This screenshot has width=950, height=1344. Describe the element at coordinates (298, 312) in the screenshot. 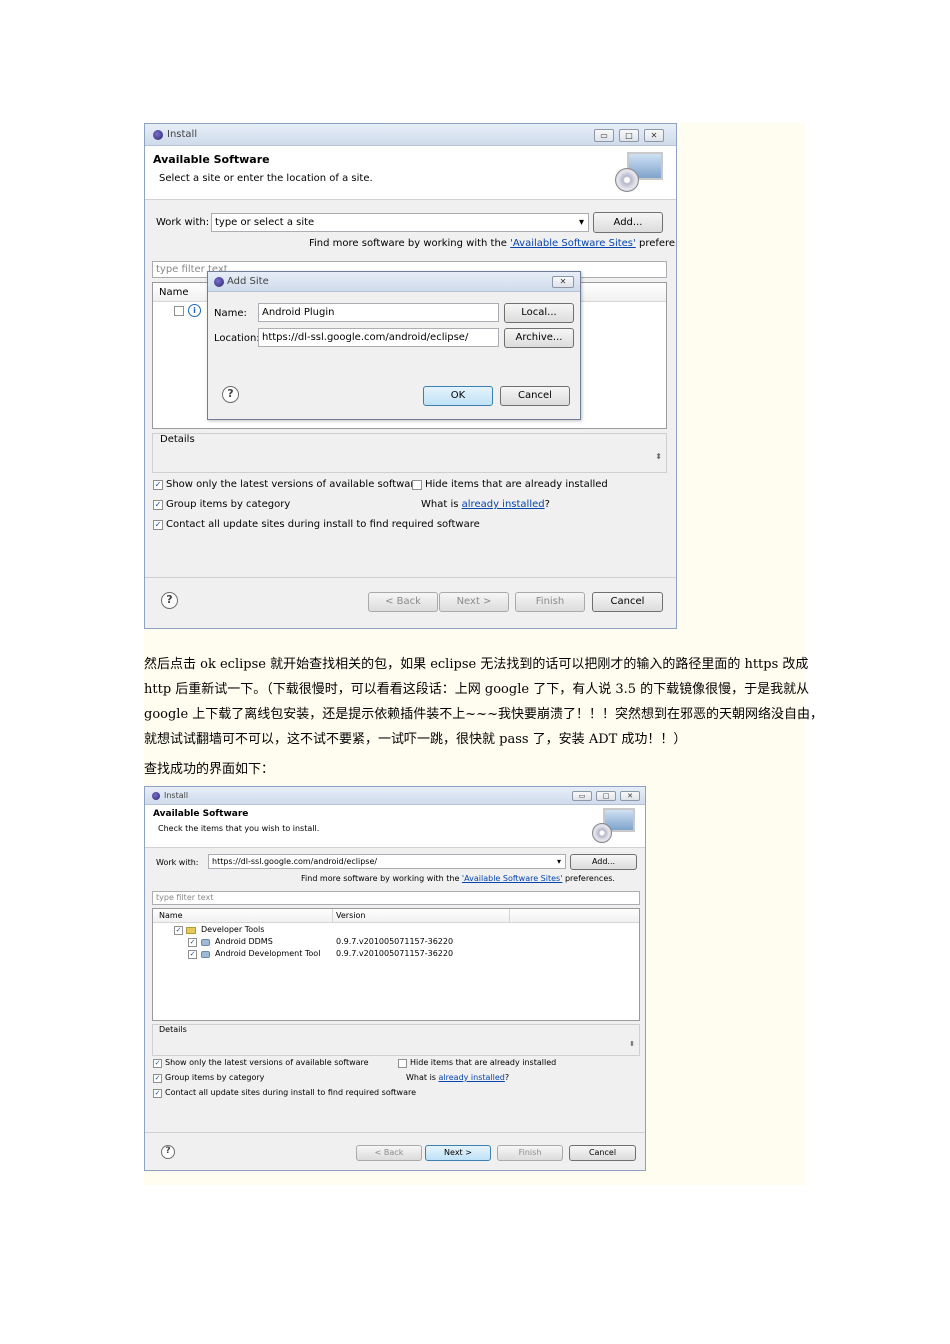

I see `name-value: Android Plugin` at that location.